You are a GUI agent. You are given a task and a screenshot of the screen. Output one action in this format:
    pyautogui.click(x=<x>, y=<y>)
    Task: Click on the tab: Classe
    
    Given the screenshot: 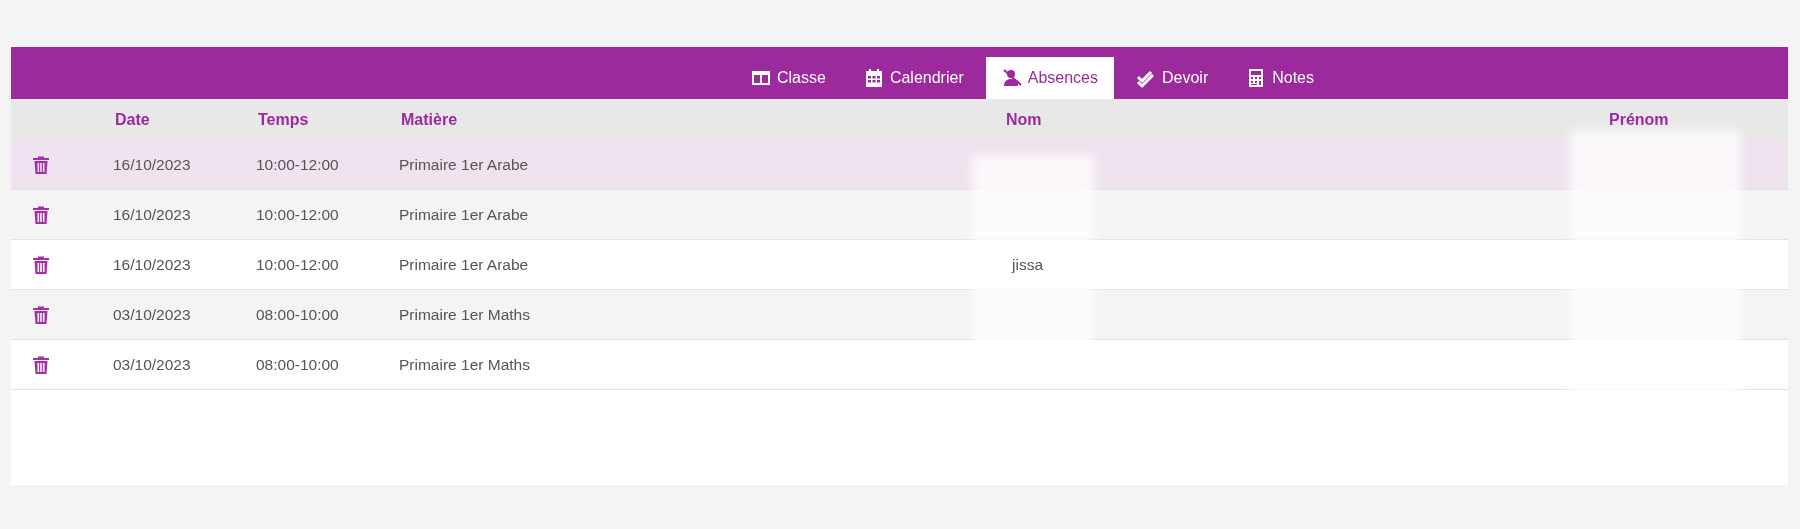 What is the action you would take?
    pyautogui.click(x=788, y=78)
    